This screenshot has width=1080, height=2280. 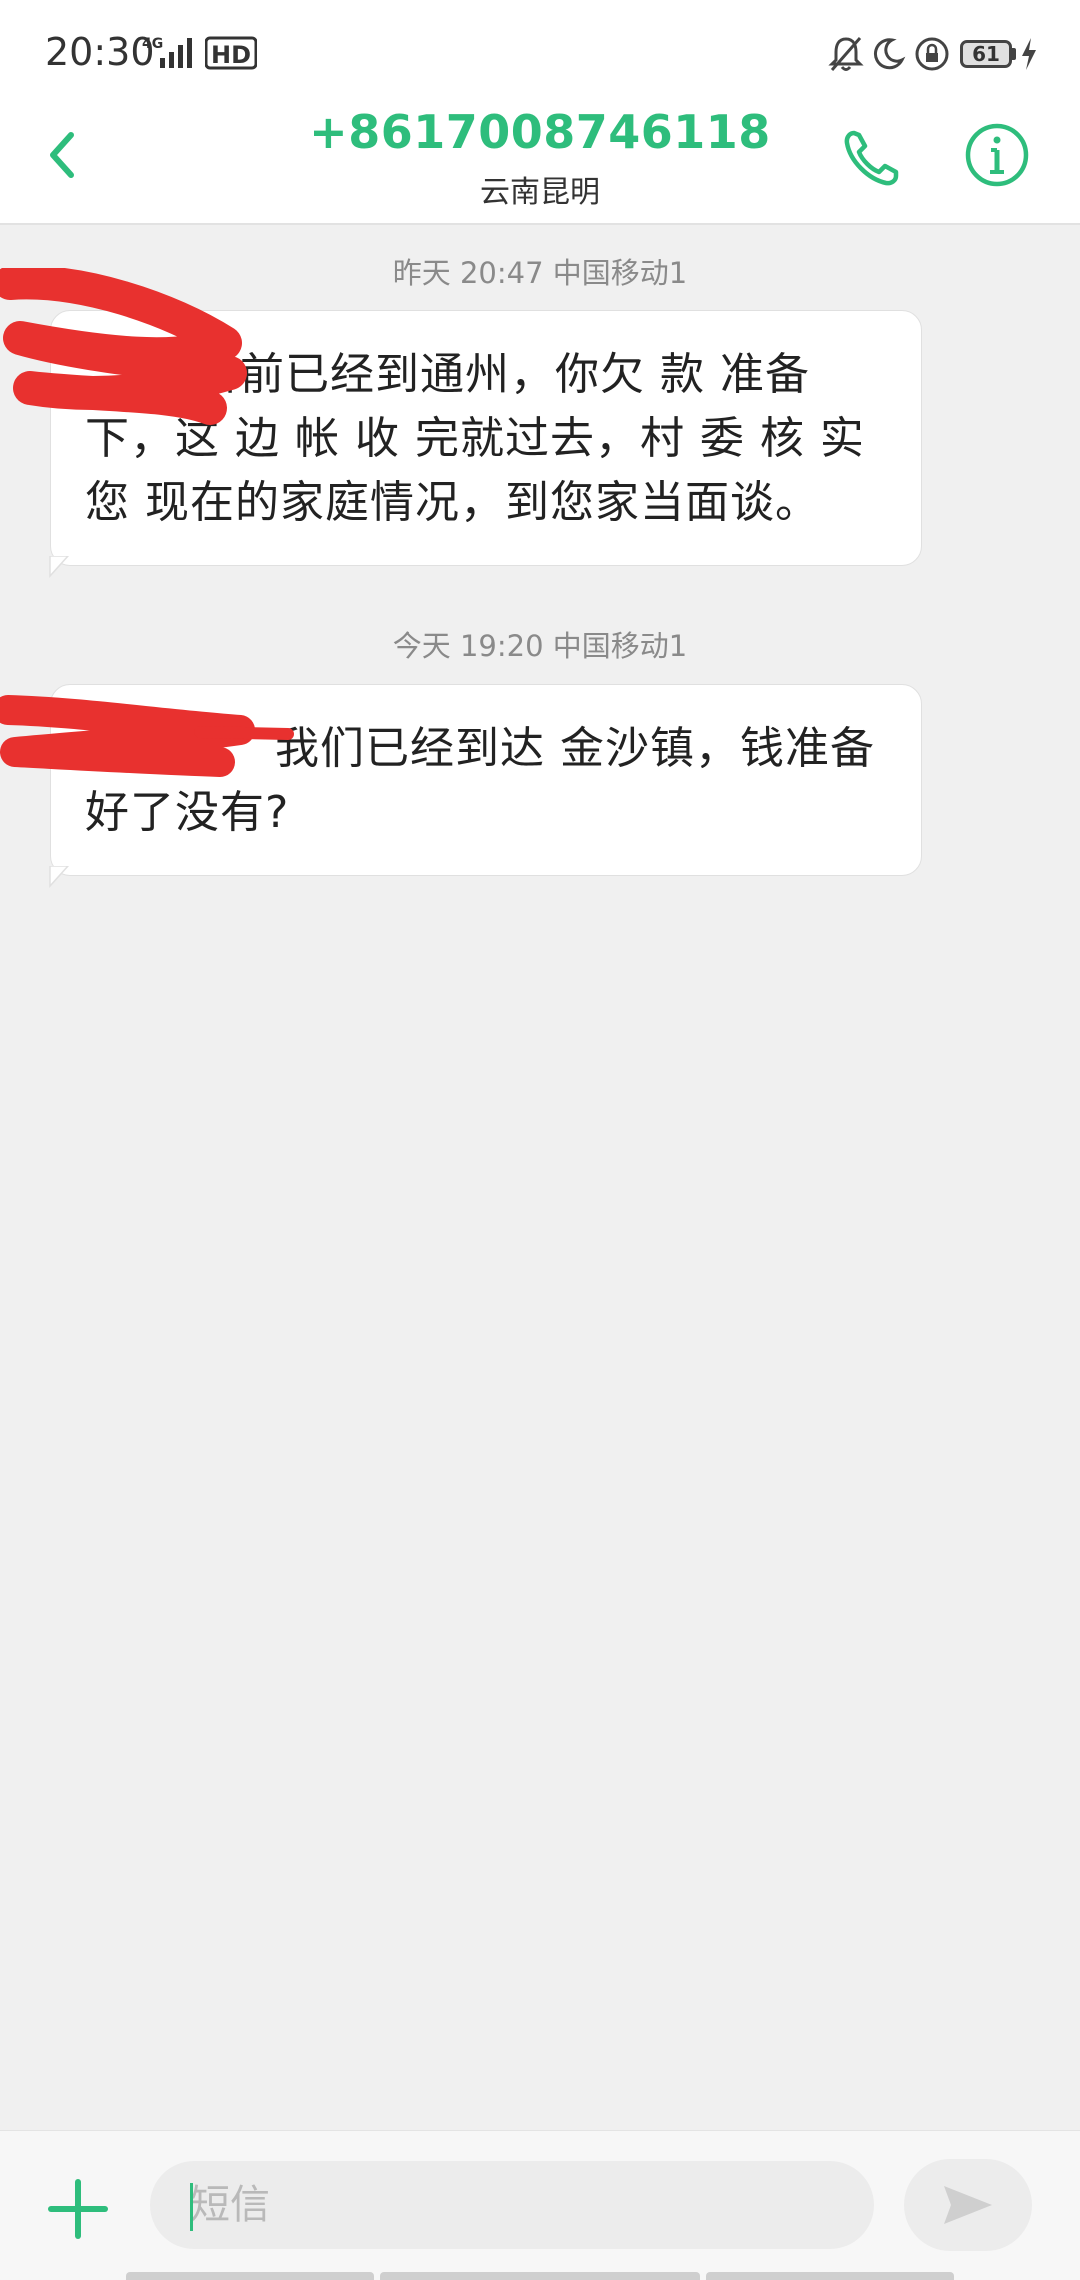 I want to click on phone-icon, so click(x=871, y=158).